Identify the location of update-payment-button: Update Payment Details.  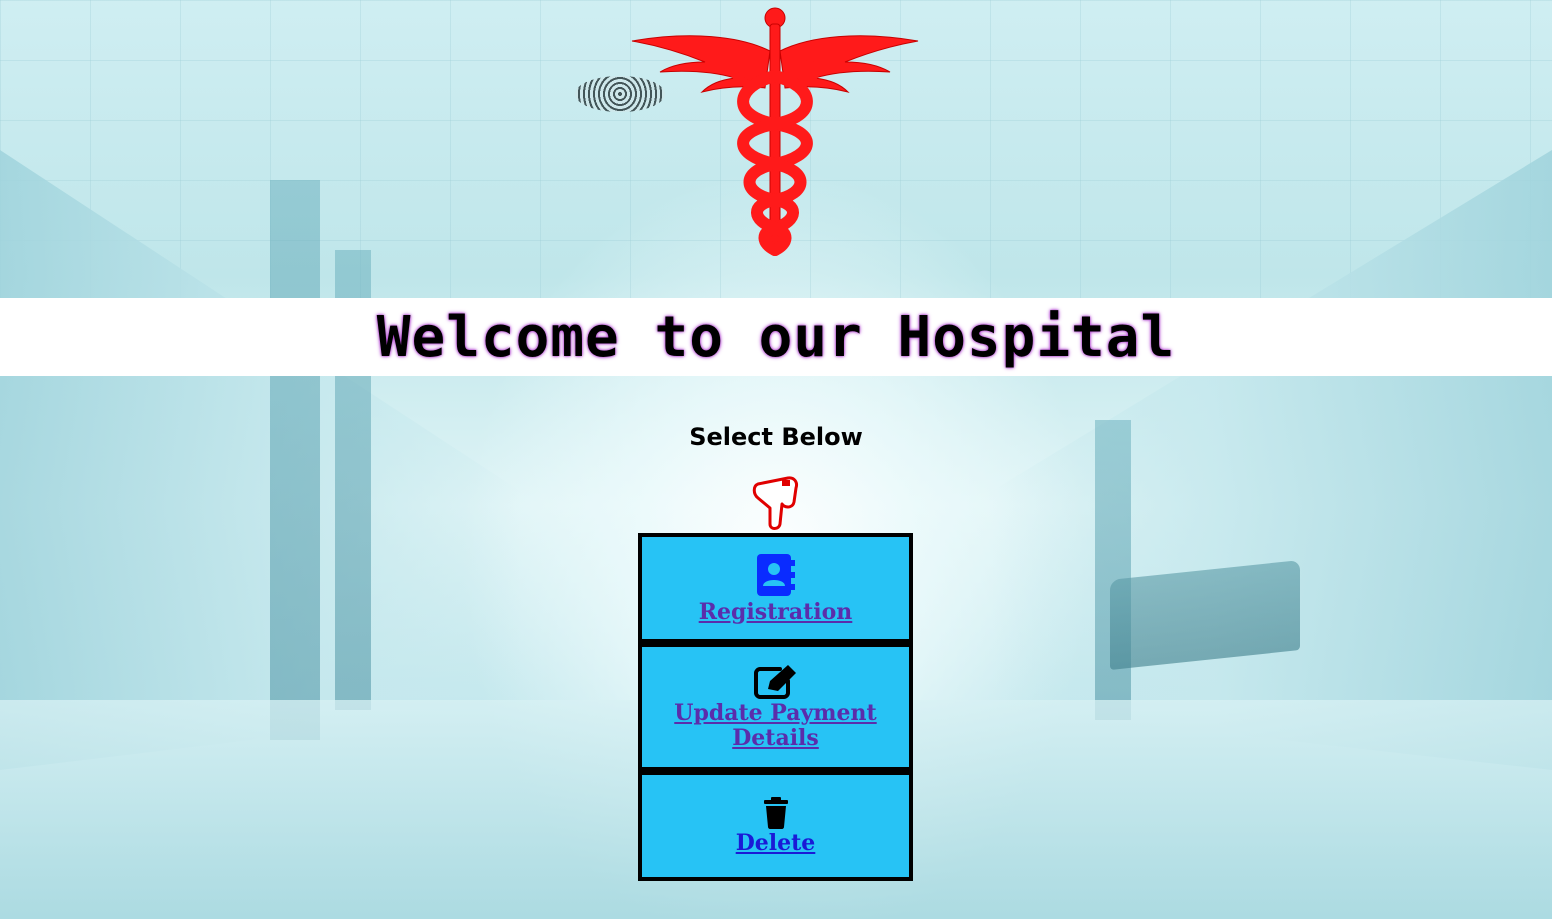
(775, 707).